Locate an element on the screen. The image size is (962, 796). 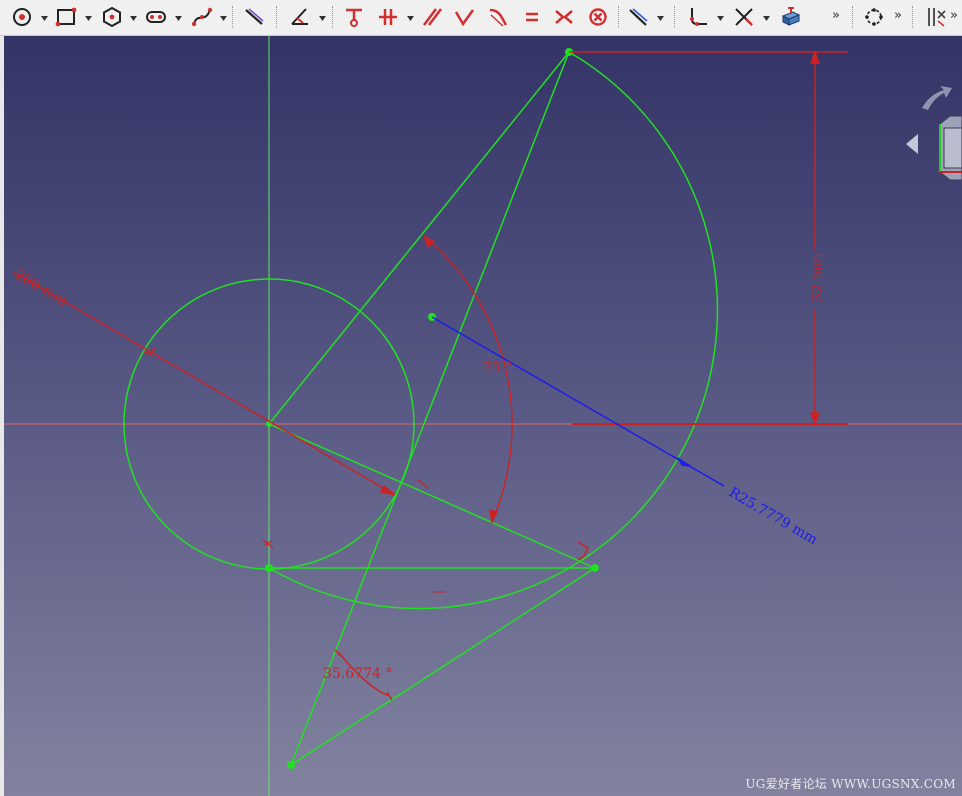
slot-icon is located at coordinates (156, 17).